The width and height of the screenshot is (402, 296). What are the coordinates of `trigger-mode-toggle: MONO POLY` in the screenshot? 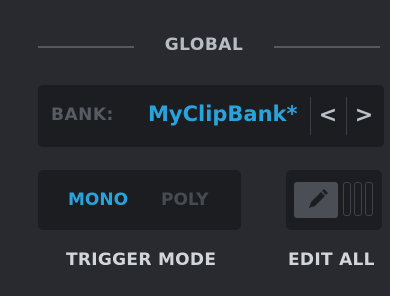 It's located at (139, 200).